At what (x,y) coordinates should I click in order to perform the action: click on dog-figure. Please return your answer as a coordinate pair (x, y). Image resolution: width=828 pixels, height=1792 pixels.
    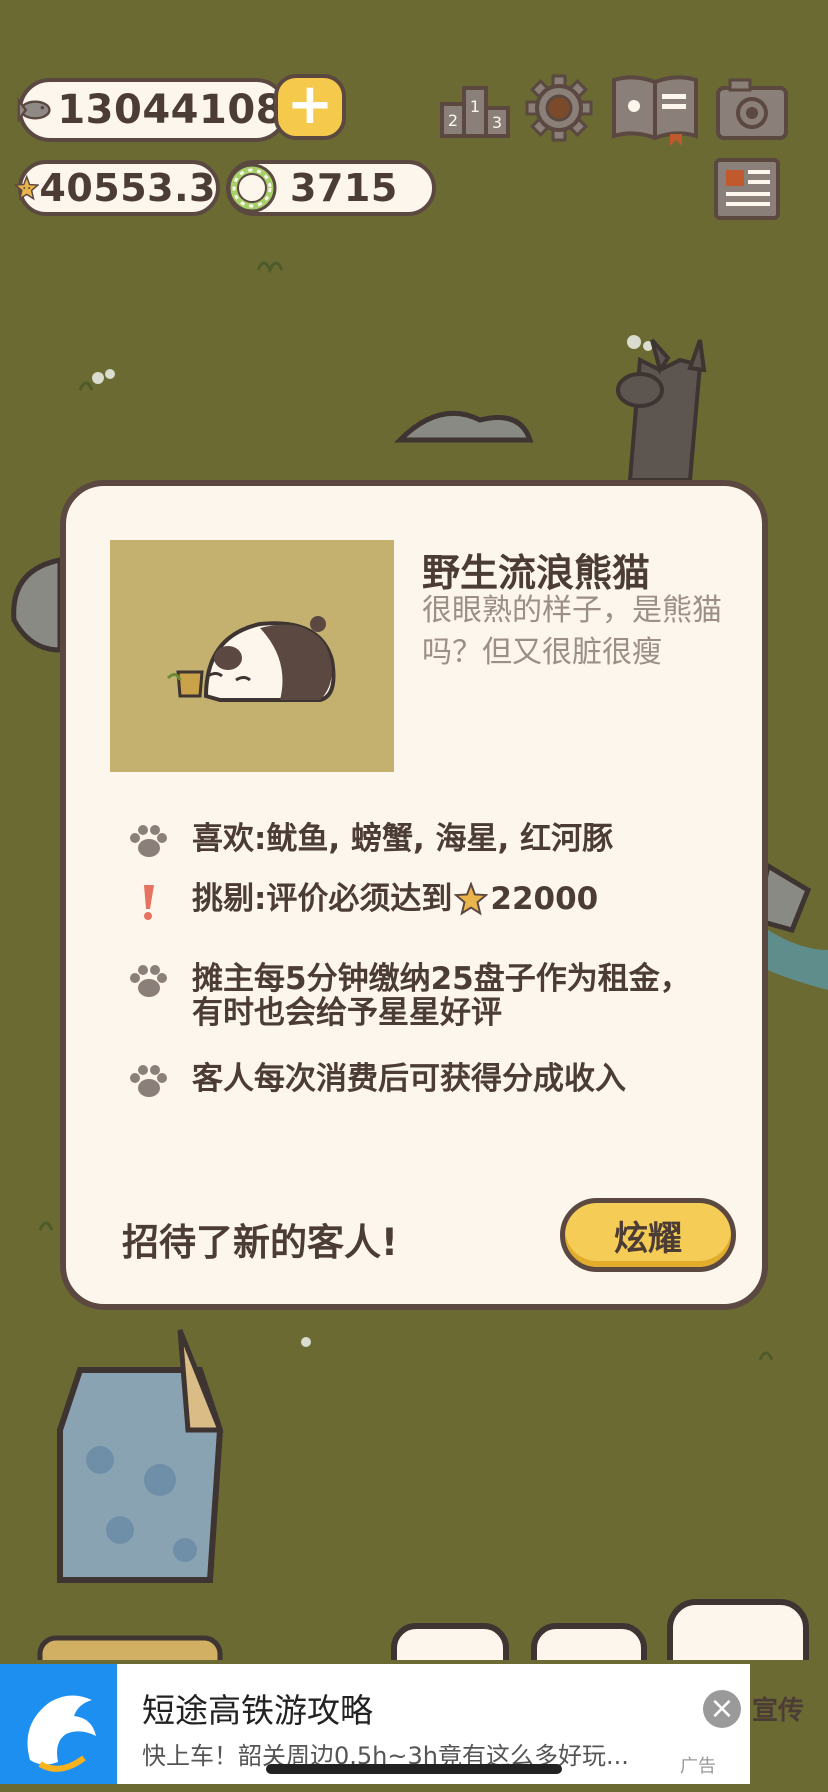
    Looking at the image, I should click on (661, 410).